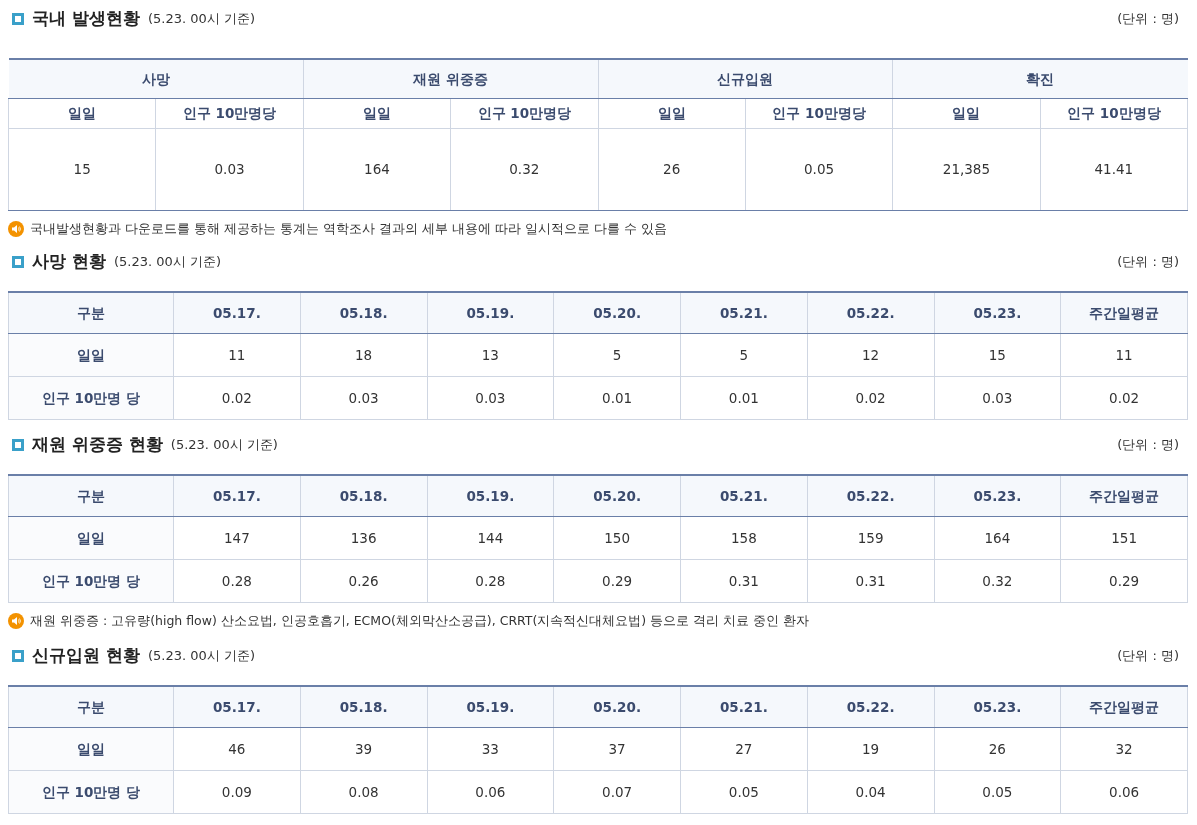 This screenshot has width=1197, height=825. What do you see at coordinates (1124, 538) in the screenshot?
I see `table-cell: 151` at bounding box center [1124, 538].